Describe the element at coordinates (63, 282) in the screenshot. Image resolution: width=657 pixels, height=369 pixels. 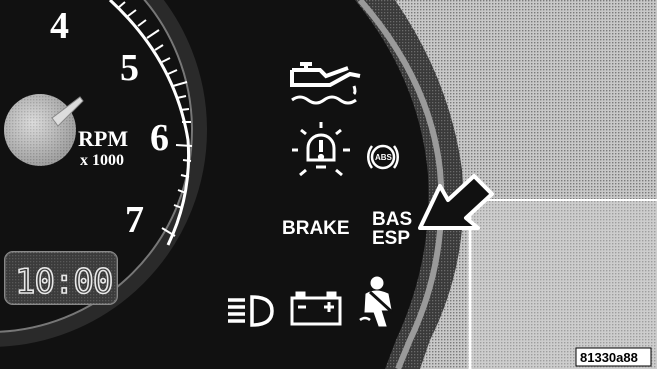
I see `clock-time: 10:00` at that location.